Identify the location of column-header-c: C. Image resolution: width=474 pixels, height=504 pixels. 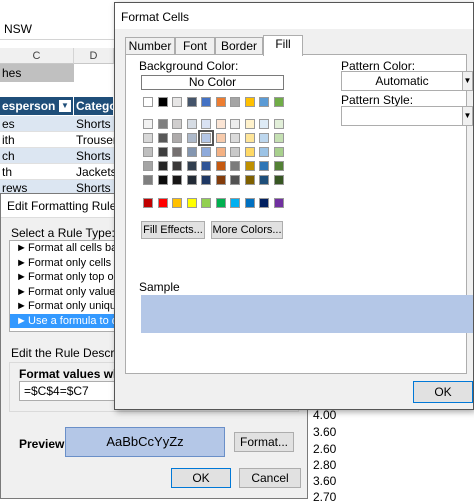
(37, 56).